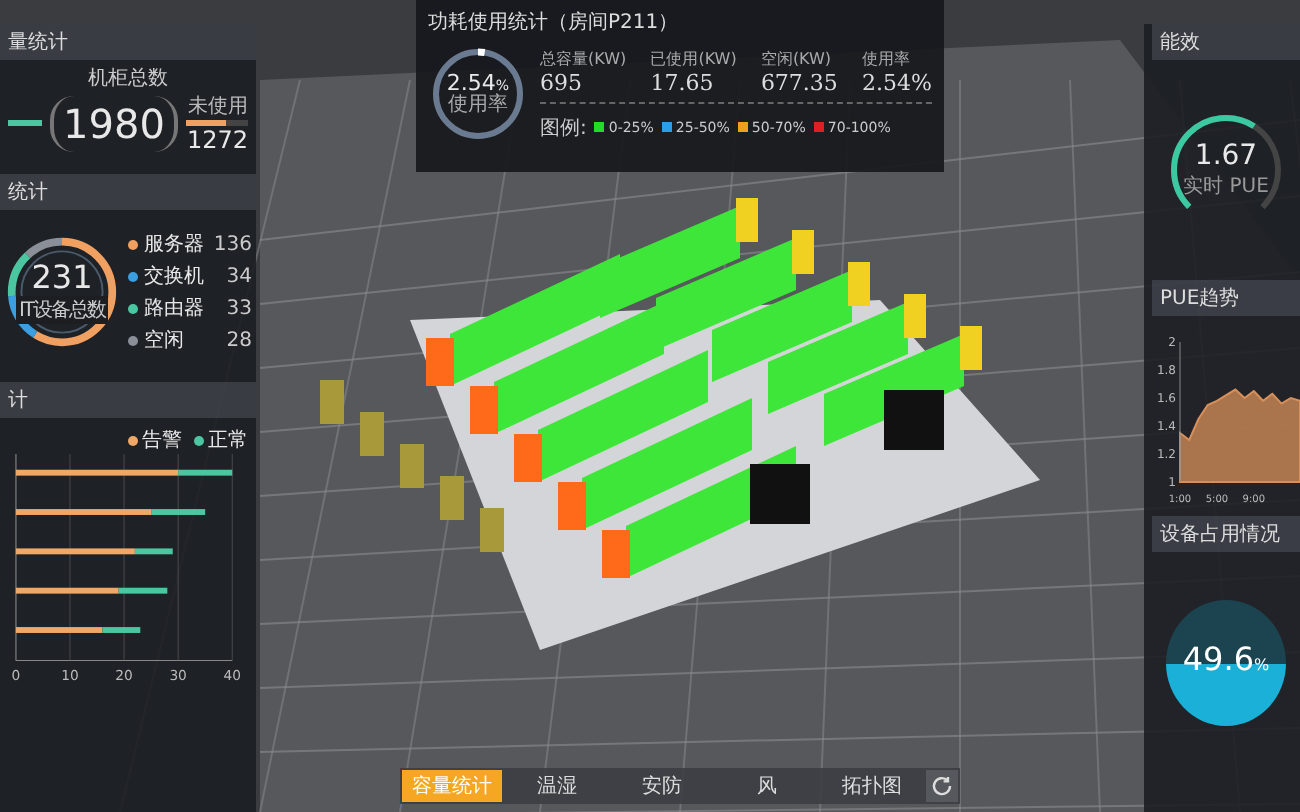 The height and width of the screenshot is (812, 1300). Describe the element at coordinates (62, 277) in the screenshot. I see `total-count: 231` at that location.